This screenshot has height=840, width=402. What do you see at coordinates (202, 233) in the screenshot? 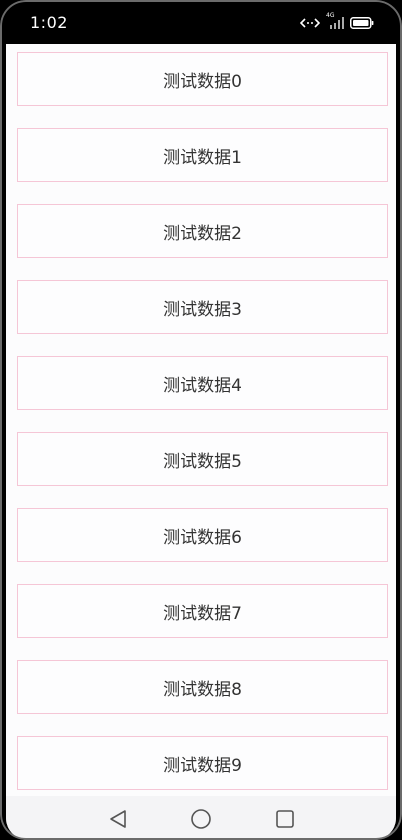
I see `list-item-label: 测试数据2` at bounding box center [202, 233].